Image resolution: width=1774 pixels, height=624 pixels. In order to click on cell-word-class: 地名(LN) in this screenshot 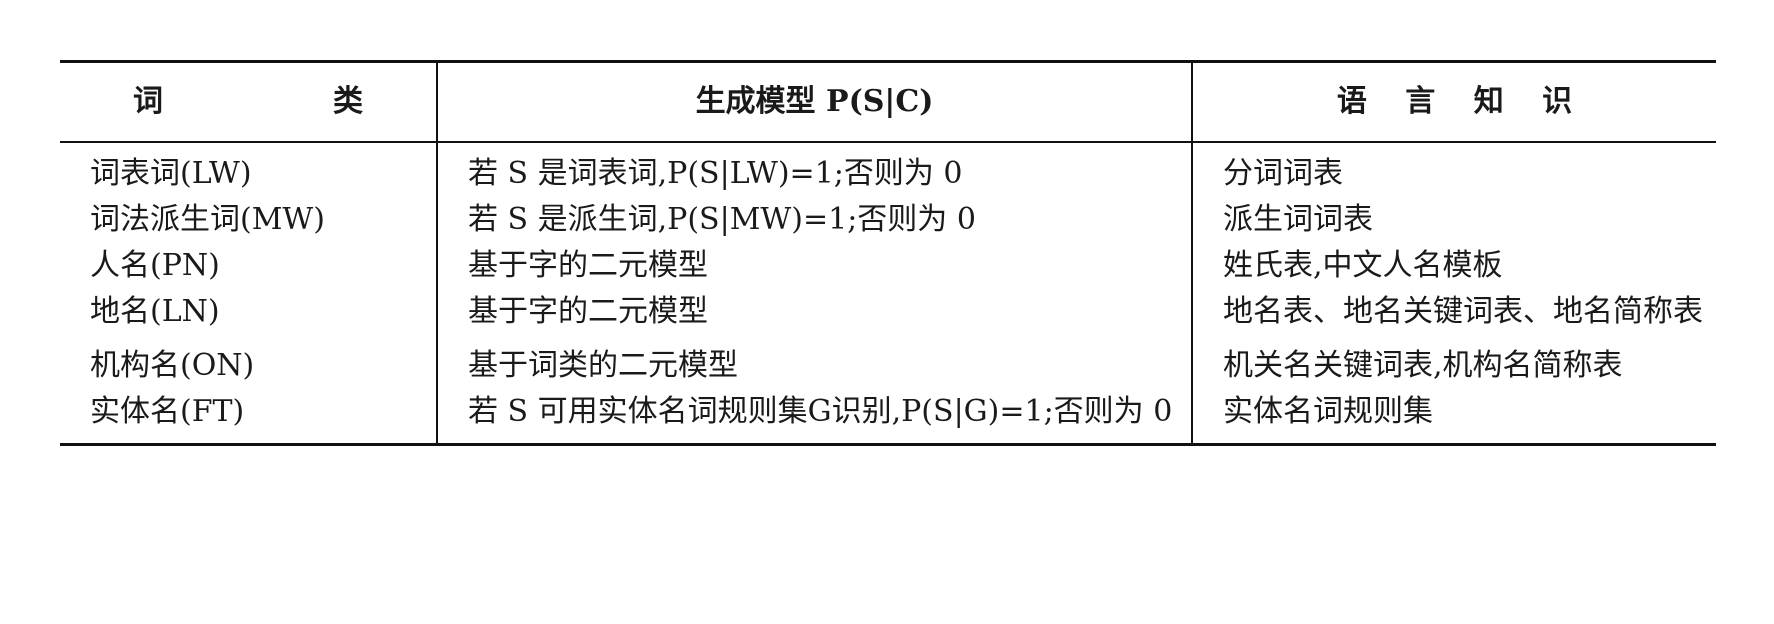, I will do `click(155, 311)`.